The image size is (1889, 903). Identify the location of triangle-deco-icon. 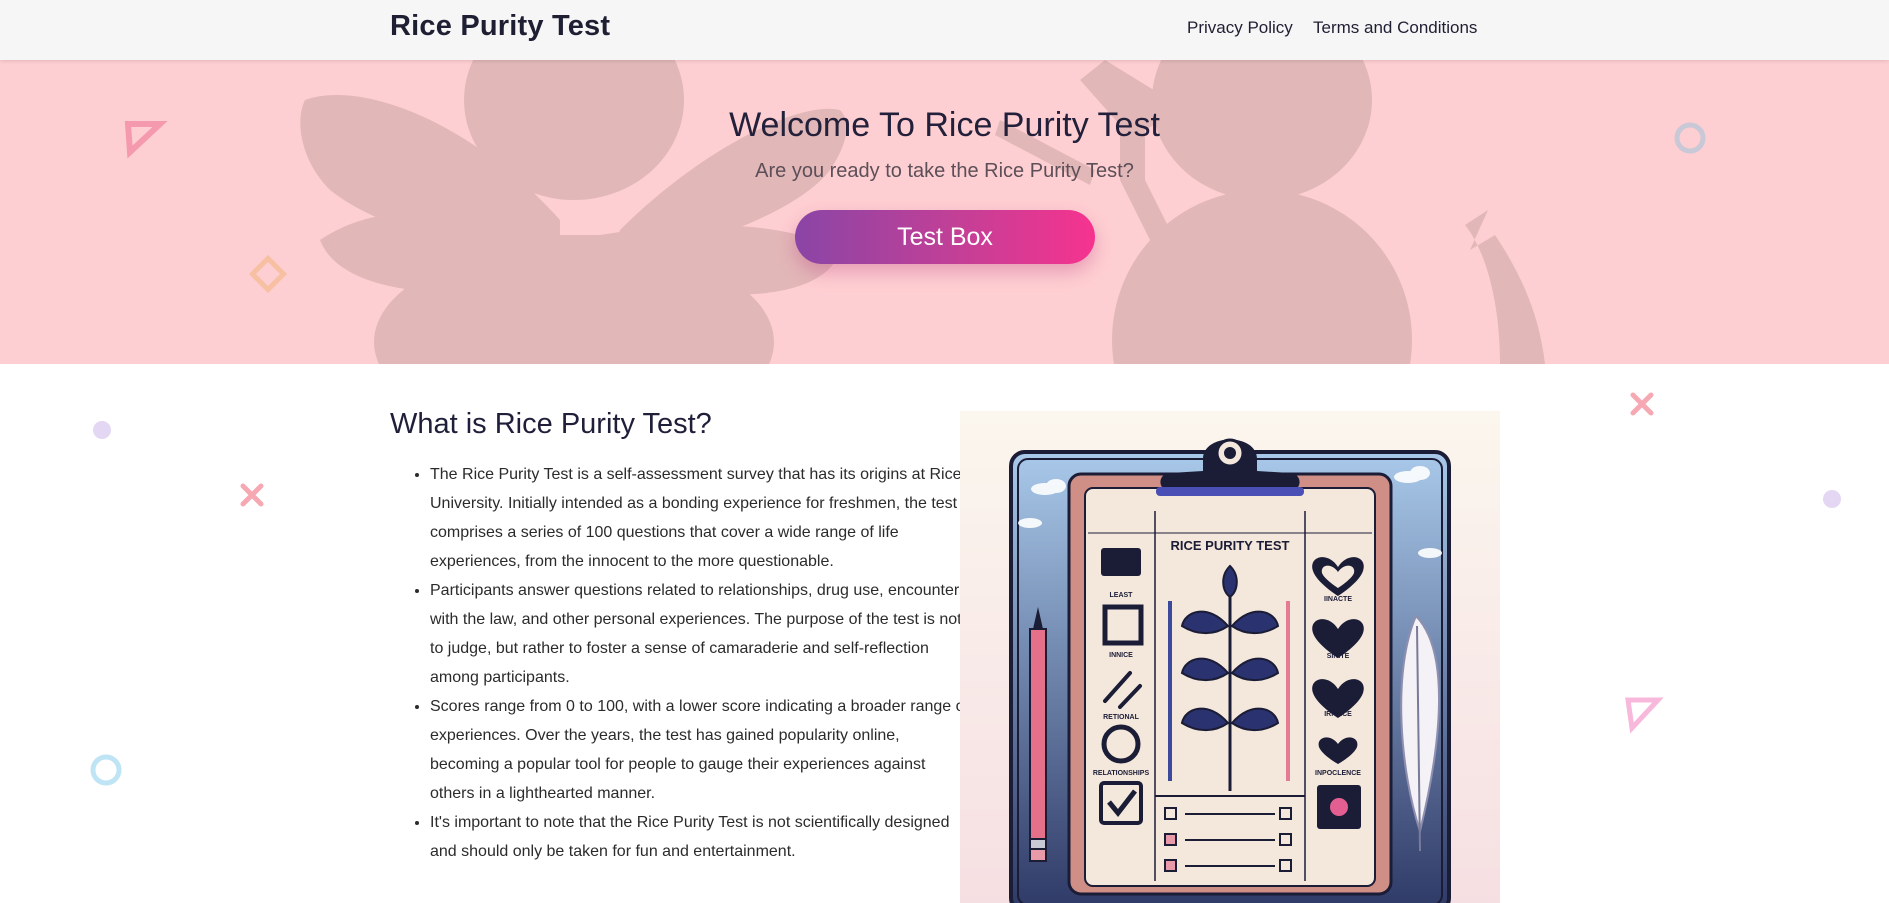
(1644, 715).